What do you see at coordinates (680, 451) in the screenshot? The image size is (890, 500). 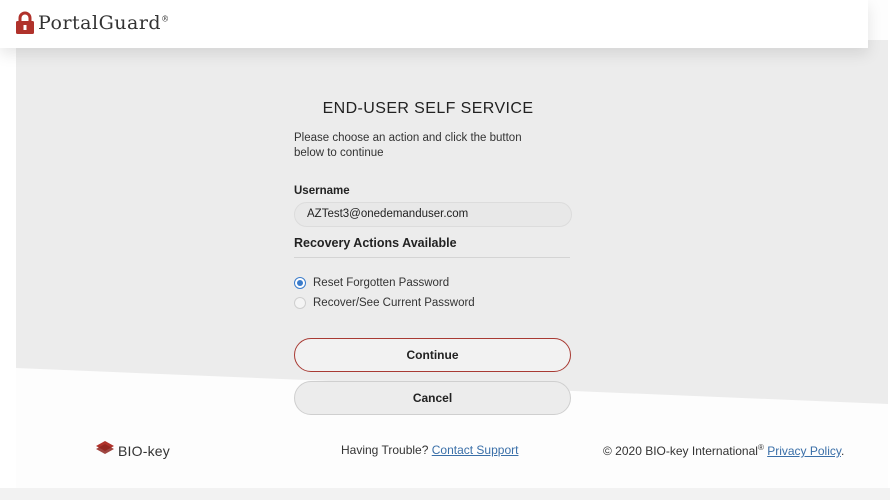 I see `copyright-text: © 2020 BIO-key International` at bounding box center [680, 451].